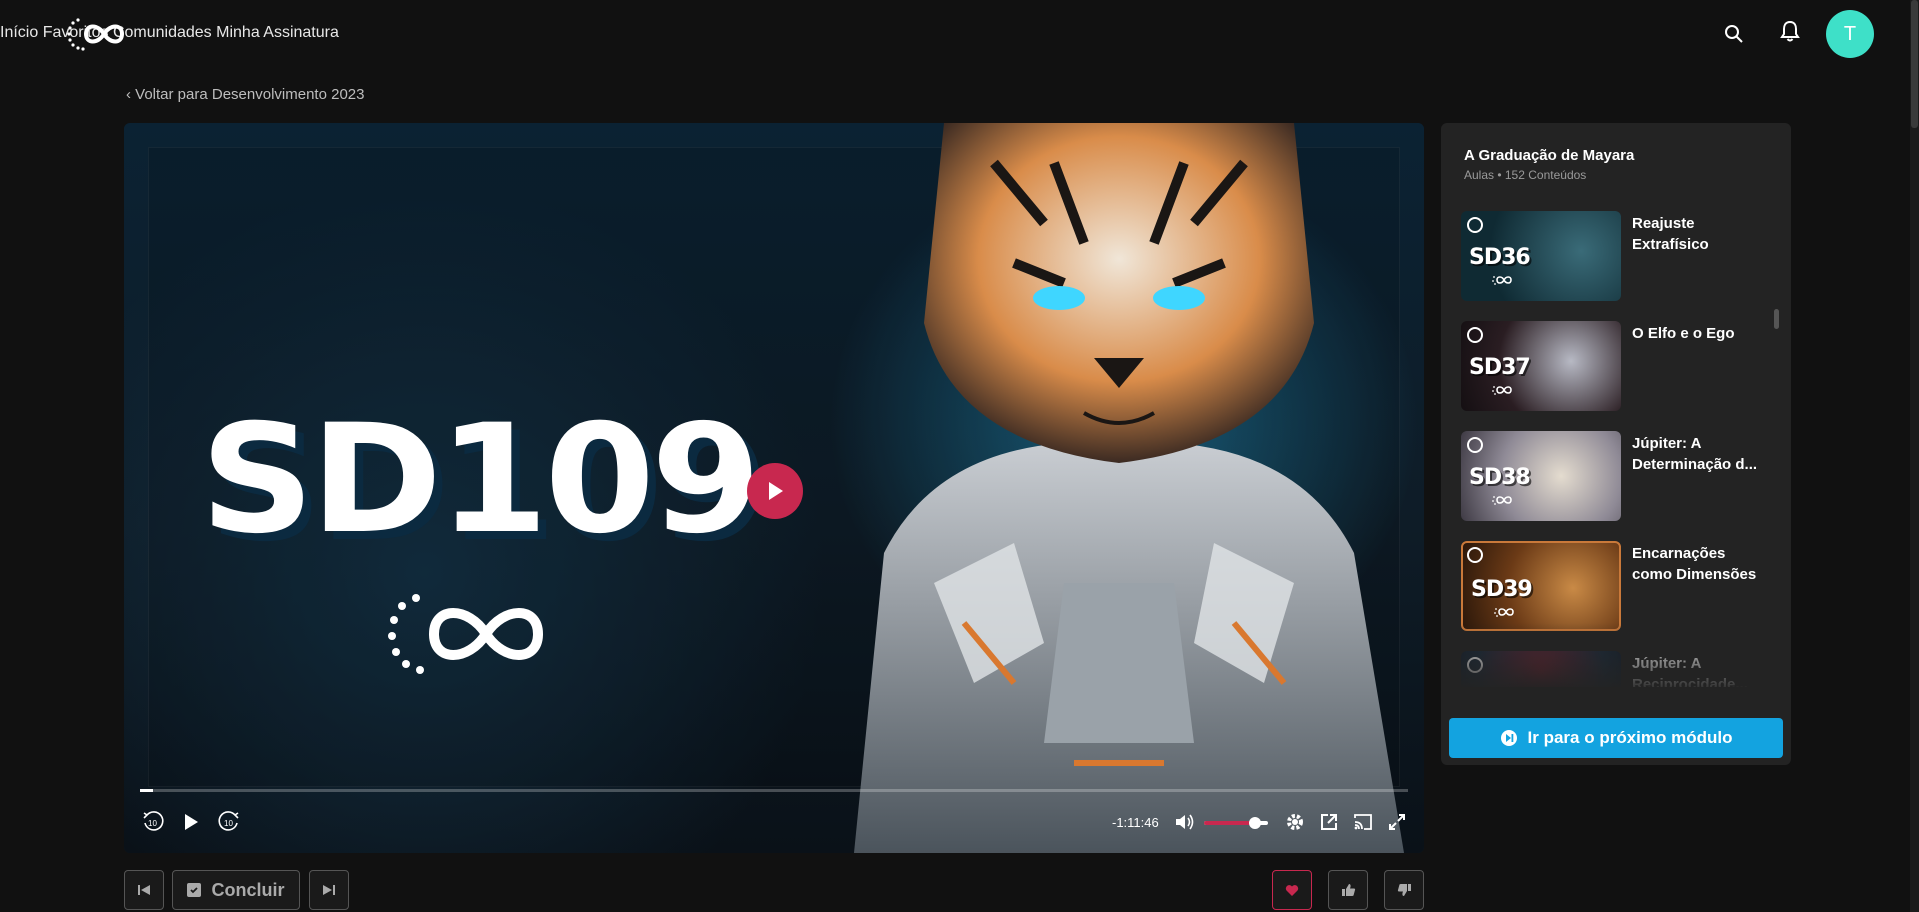 The height and width of the screenshot is (912, 1919). What do you see at coordinates (146, 790) in the screenshot?
I see `seek-bar-fill` at bounding box center [146, 790].